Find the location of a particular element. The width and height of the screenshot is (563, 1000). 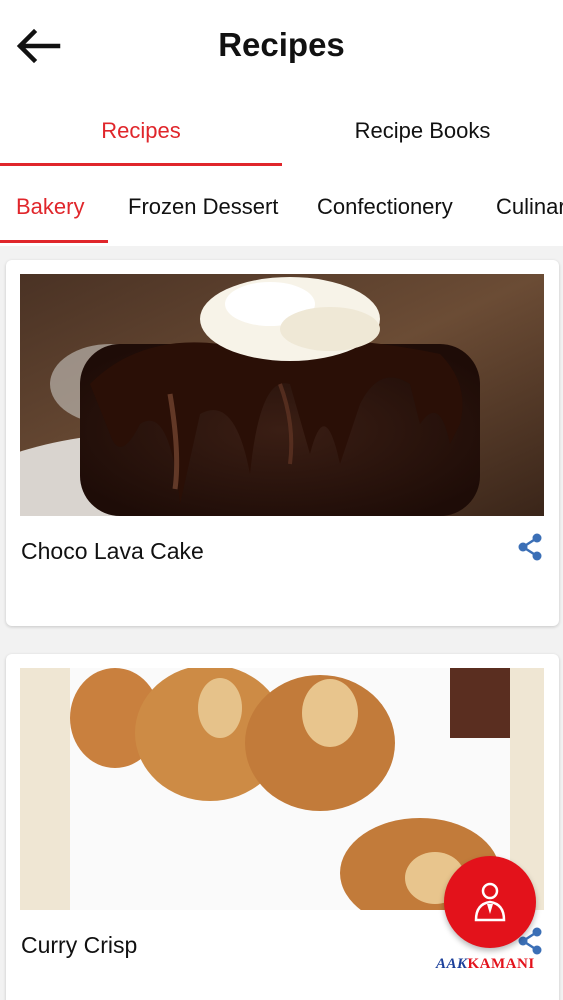

share-button is located at coordinates (530, 547).